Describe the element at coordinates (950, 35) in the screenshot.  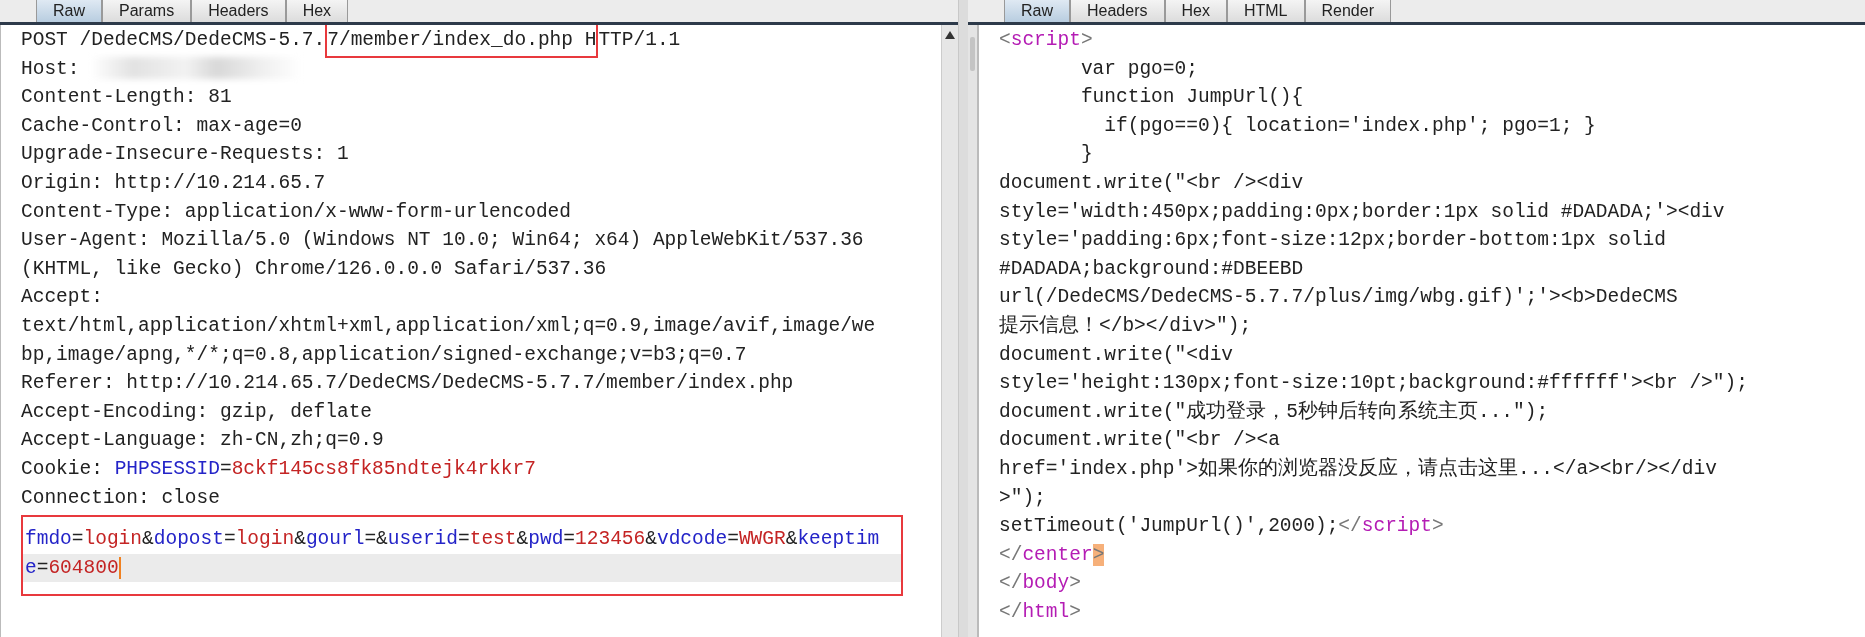
I see `scroll-up-arrow-icon` at that location.